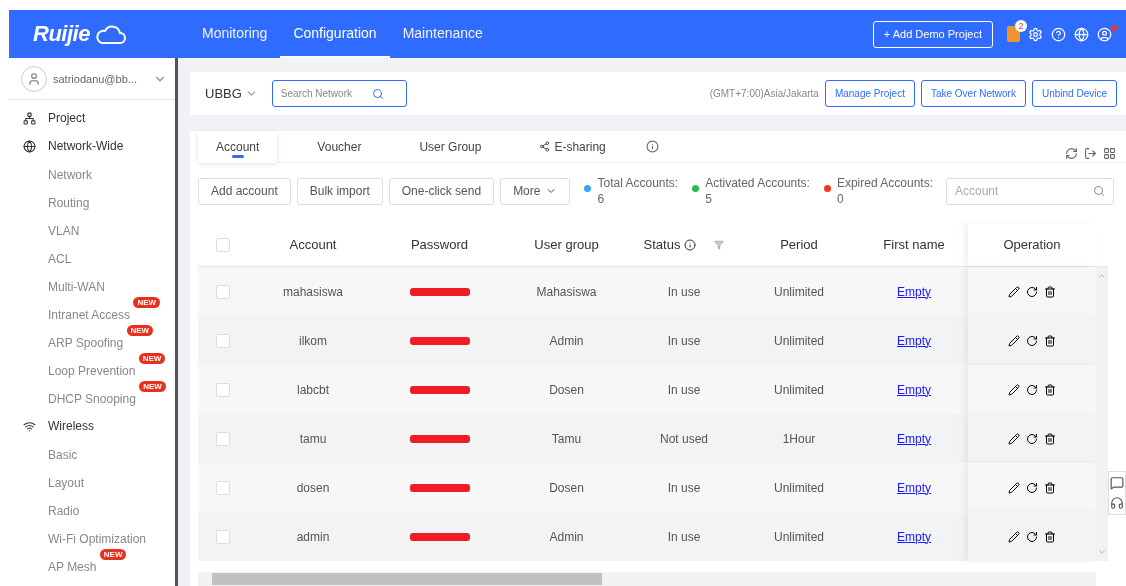  What do you see at coordinates (223, 244) in the screenshot?
I see `select-all-checkbox` at bounding box center [223, 244].